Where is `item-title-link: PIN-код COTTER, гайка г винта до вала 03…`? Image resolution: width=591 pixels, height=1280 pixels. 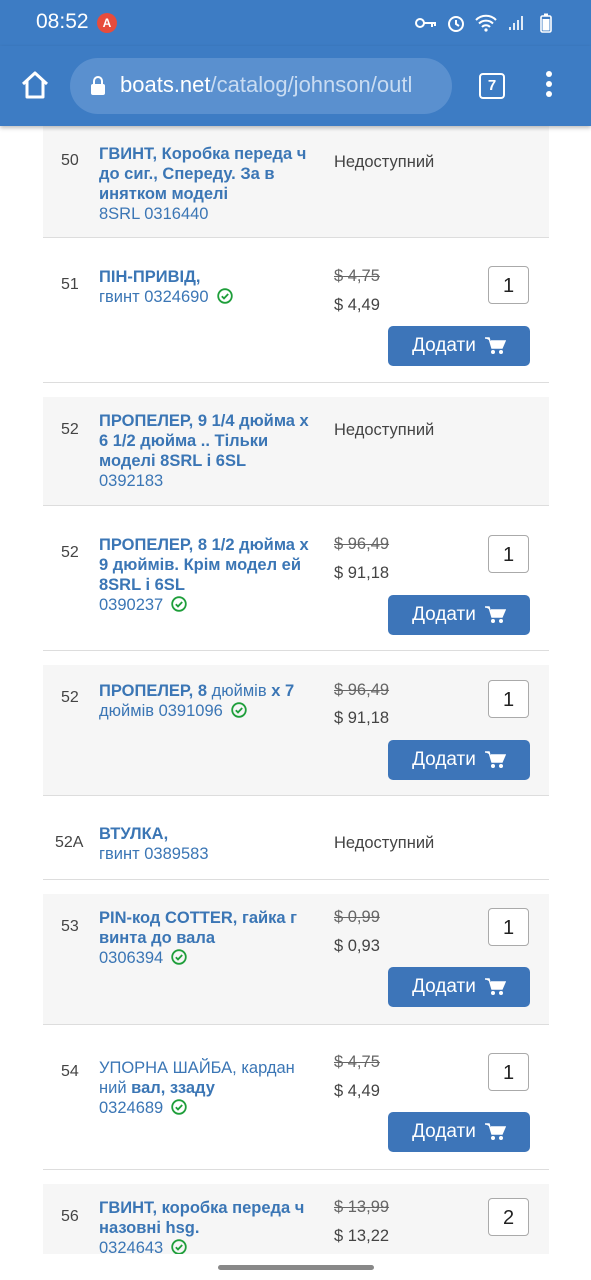 item-title-link: PIN-код COTTER, гайка г винта до вала 03… is located at coordinates (206, 938).